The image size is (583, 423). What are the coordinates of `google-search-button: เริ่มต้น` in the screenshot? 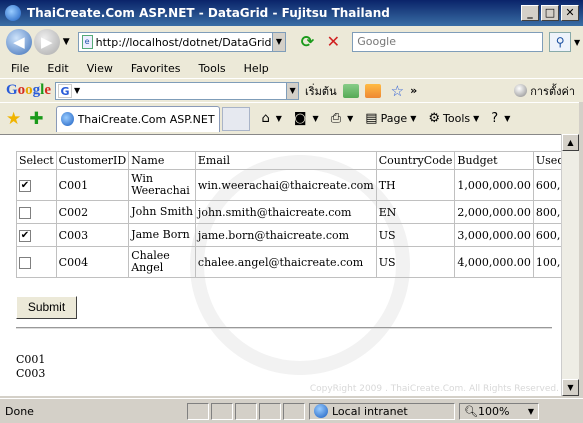 It's located at (321, 91).